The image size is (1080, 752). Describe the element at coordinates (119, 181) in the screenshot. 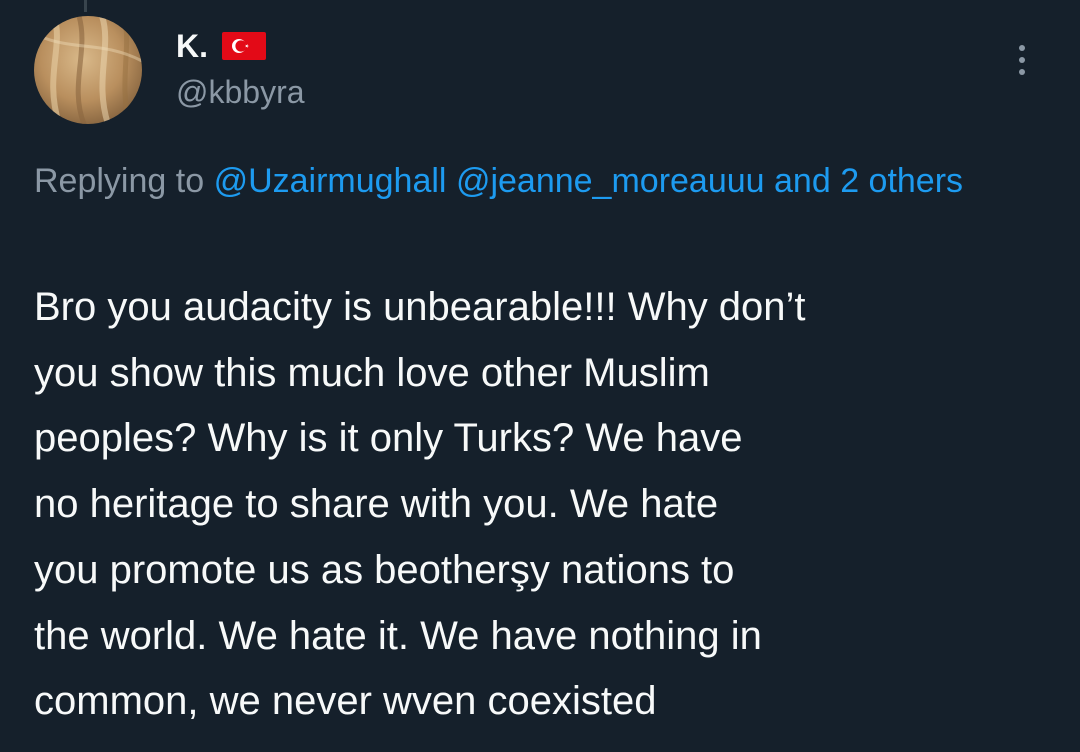

I see `replying-to-label: Replying to` at that location.